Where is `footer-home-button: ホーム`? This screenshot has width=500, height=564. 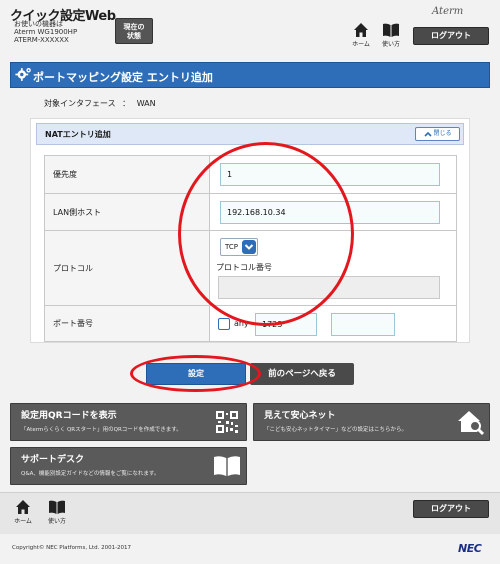
footer-home-button: ホーム is located at coordinates (23, 515).